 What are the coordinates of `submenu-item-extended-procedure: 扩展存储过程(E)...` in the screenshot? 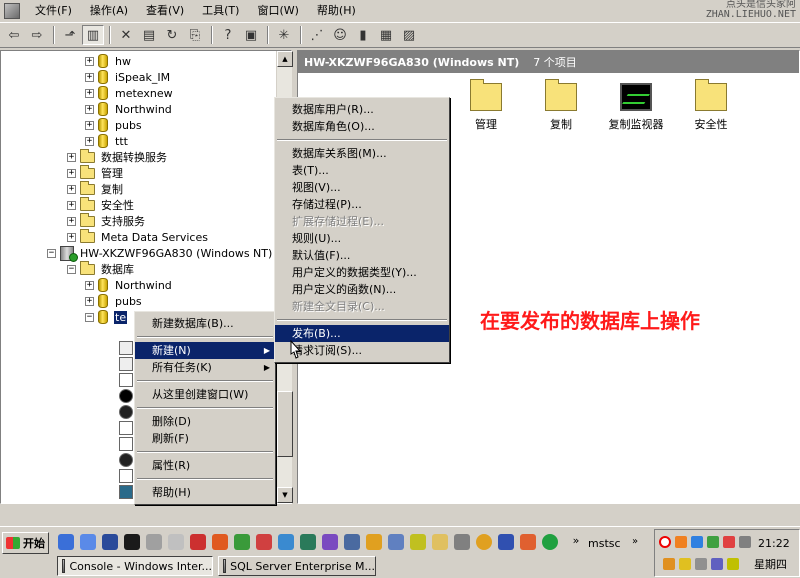 It's located at (362, 221).